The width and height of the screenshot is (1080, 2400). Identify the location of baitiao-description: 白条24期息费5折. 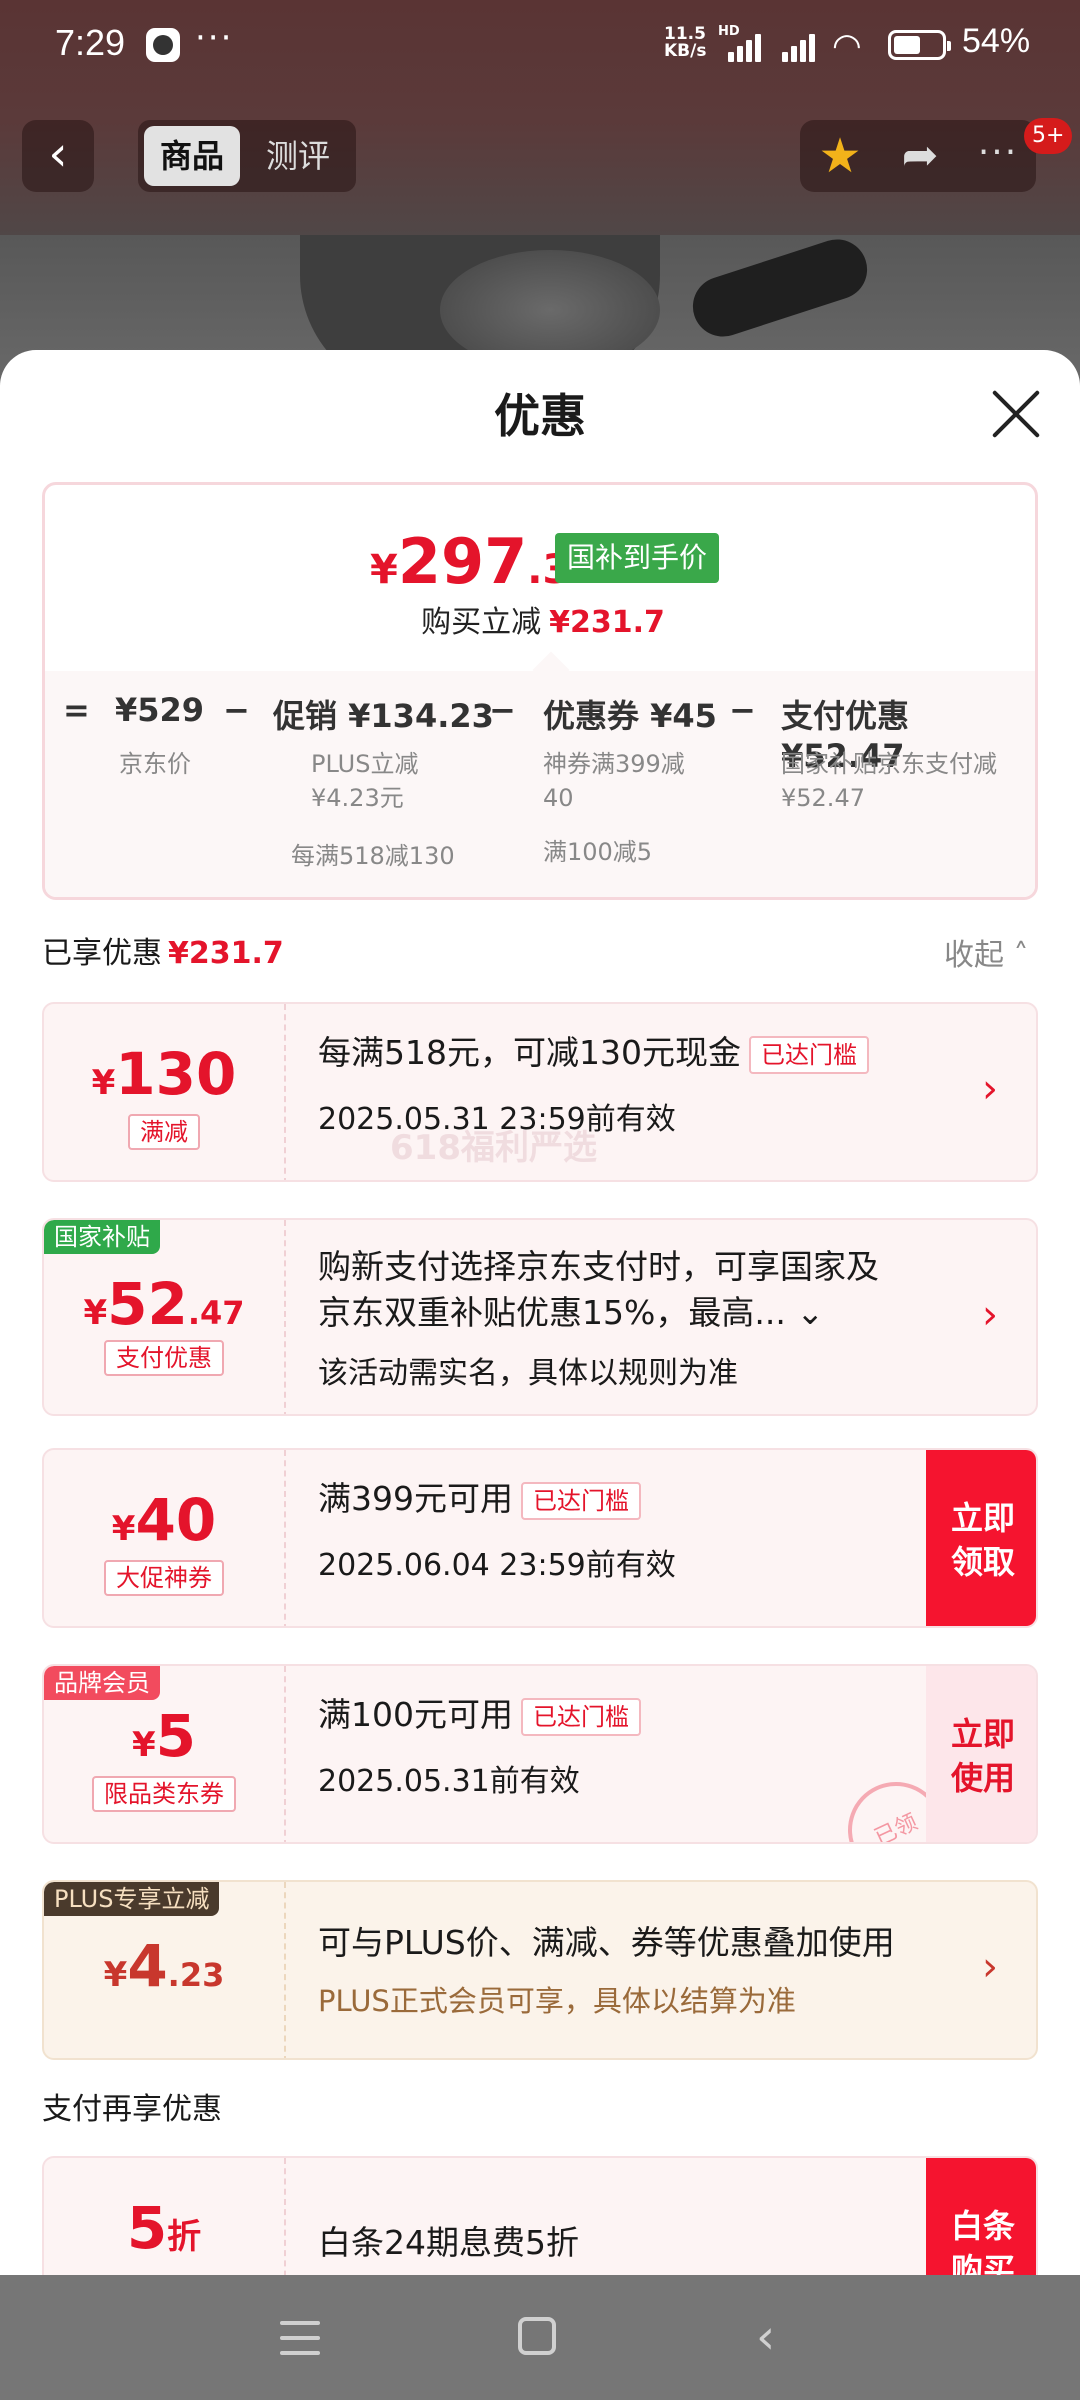
(448, 2242).